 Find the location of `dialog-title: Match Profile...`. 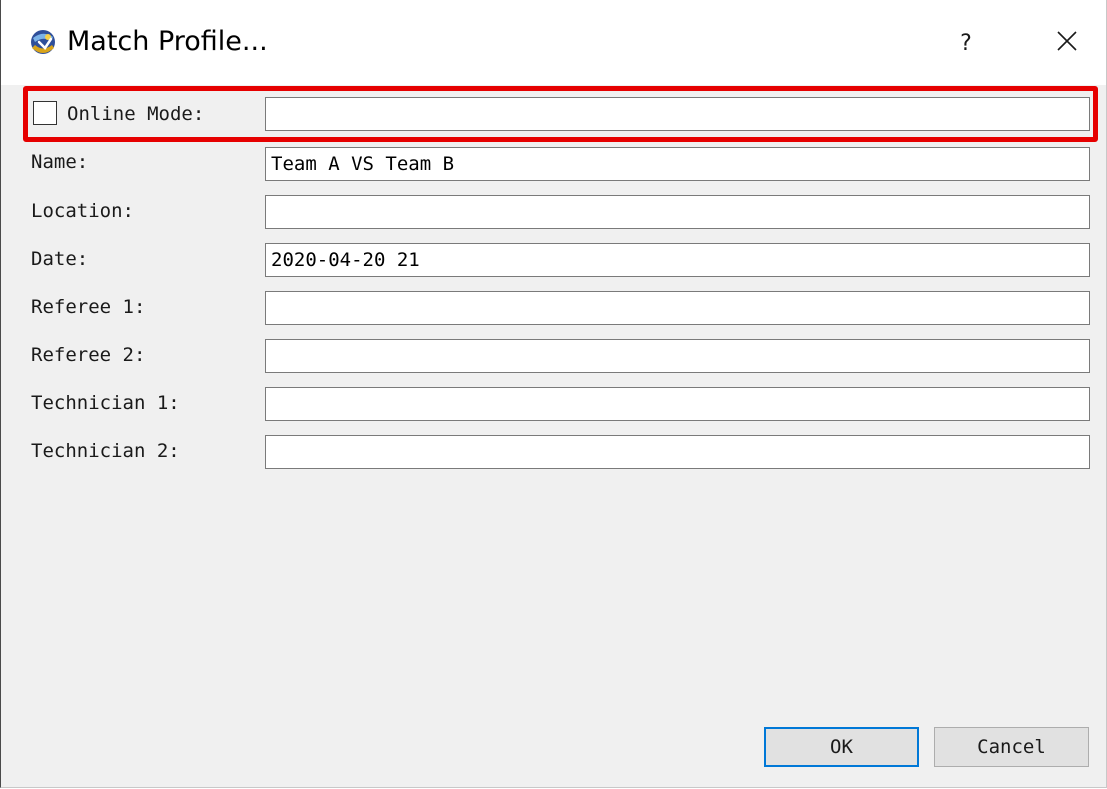

dialog-title: Match Profile... is located at coordinates (167, 41).